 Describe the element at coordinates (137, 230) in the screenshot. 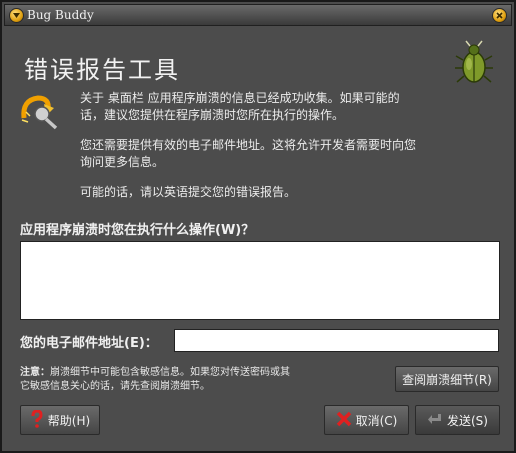

I see `what-label: 应用程序崩溃时您在执行什么操作(W)？` at that location.